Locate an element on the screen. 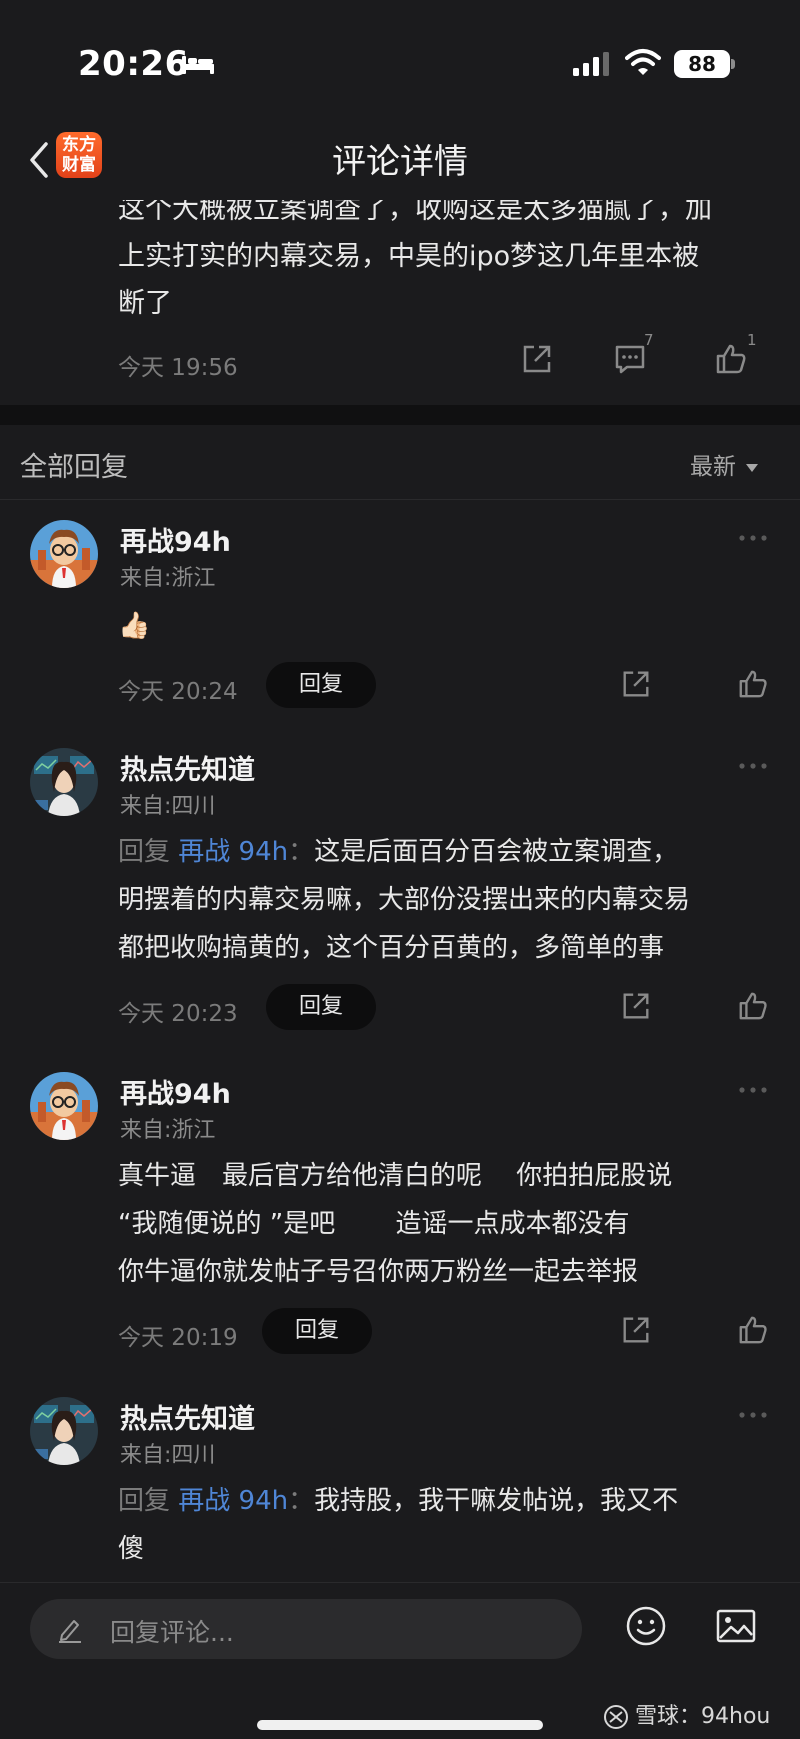  original-comment-time: 今天 19:56 is located at coordinates (178, 368).